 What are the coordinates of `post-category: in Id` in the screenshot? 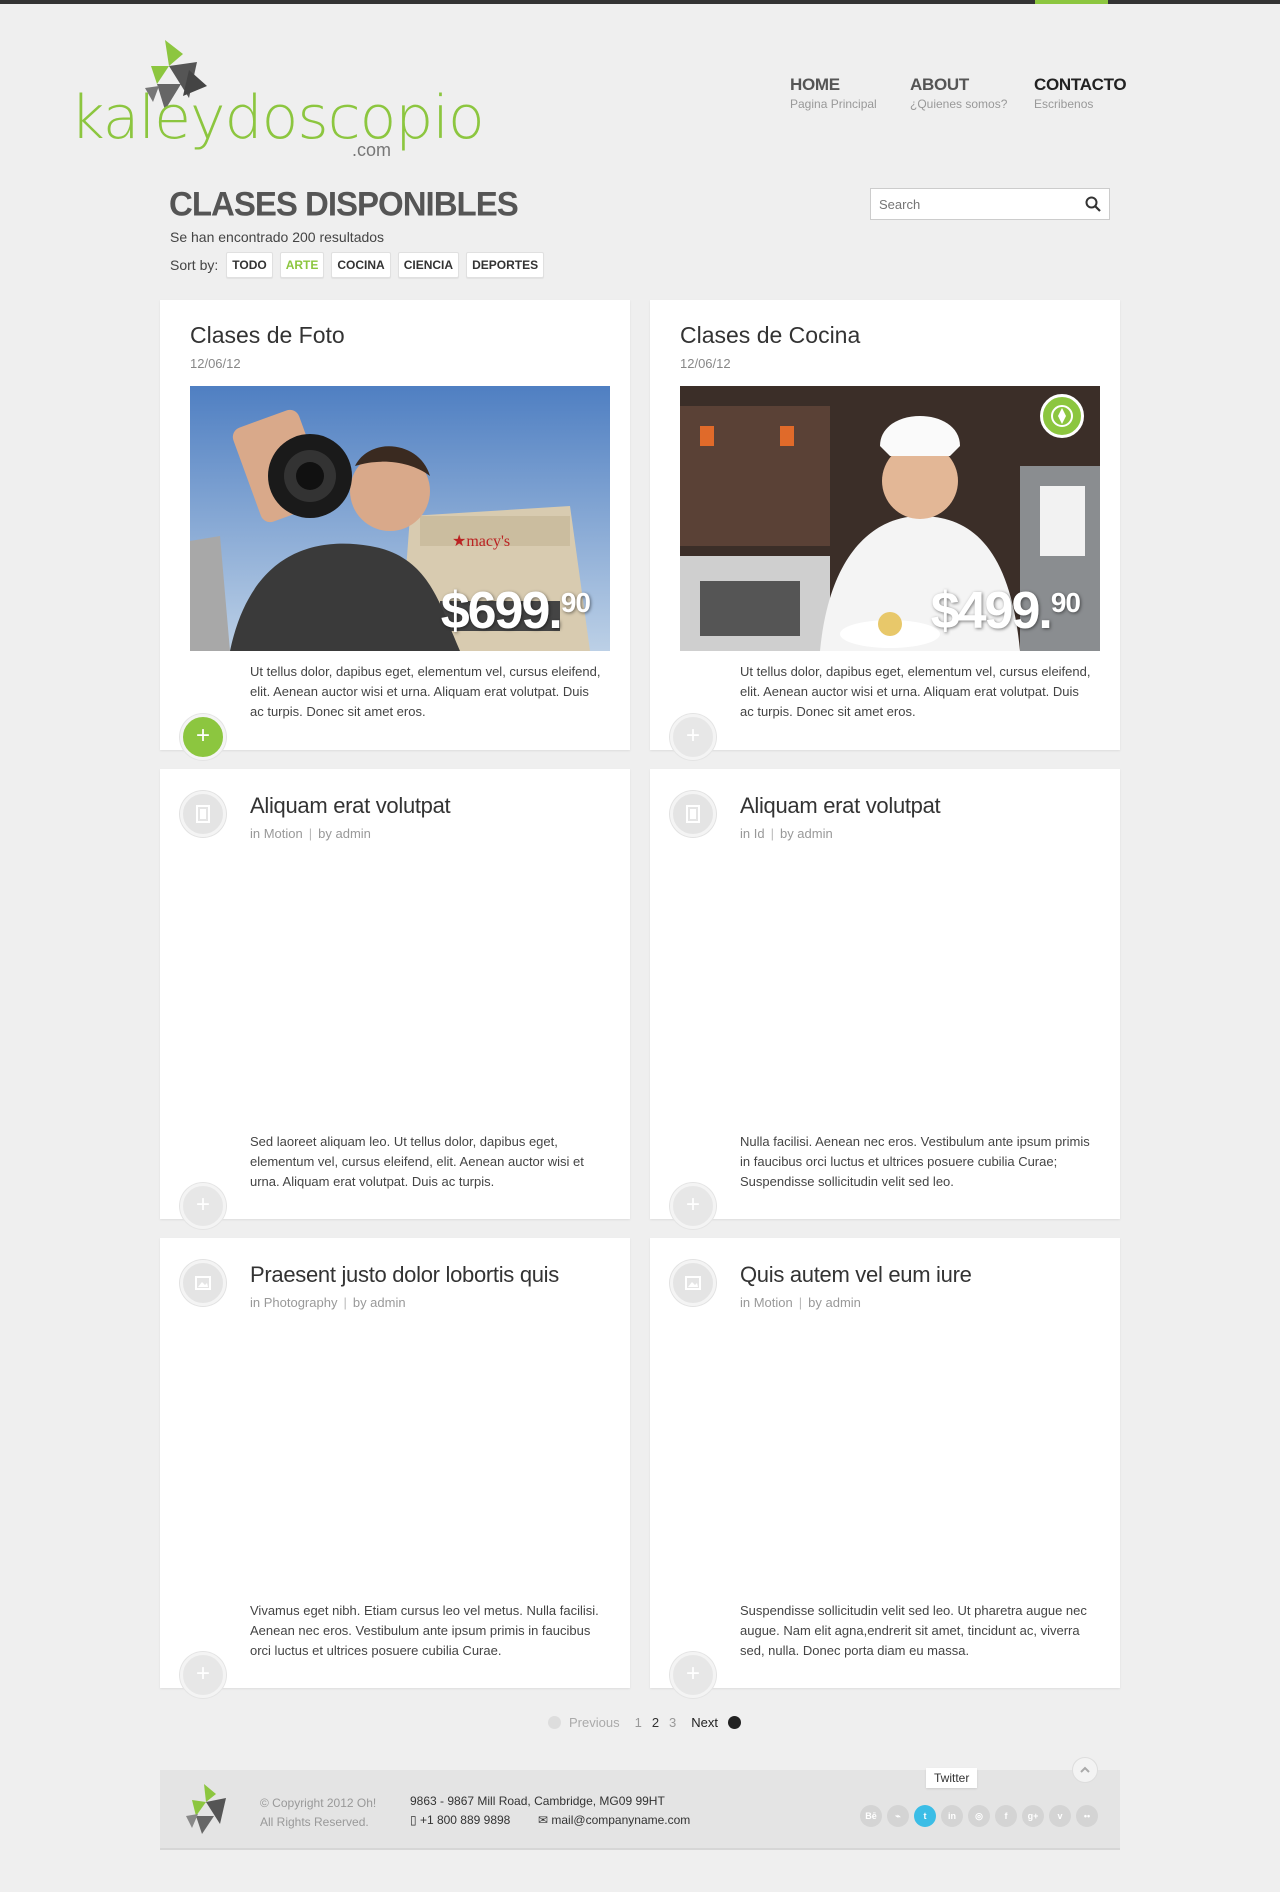 It's located at (752, 833).